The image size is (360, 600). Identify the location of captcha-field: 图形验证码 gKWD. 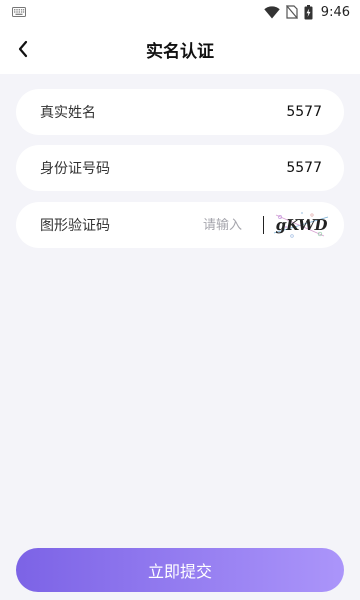
(180, 225).